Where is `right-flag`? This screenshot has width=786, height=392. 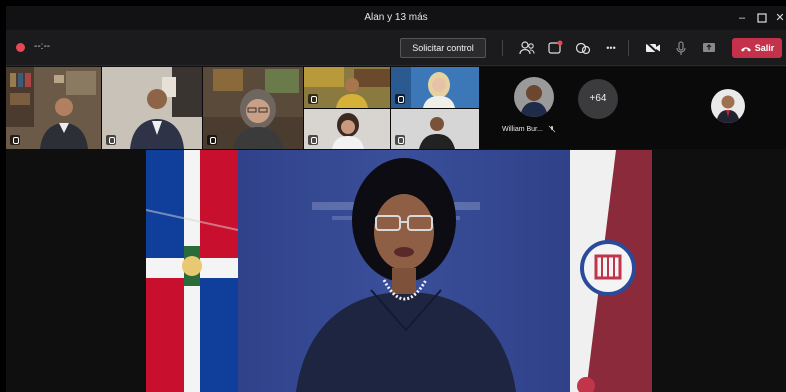
right-flag is located at coordinates (611, 271).